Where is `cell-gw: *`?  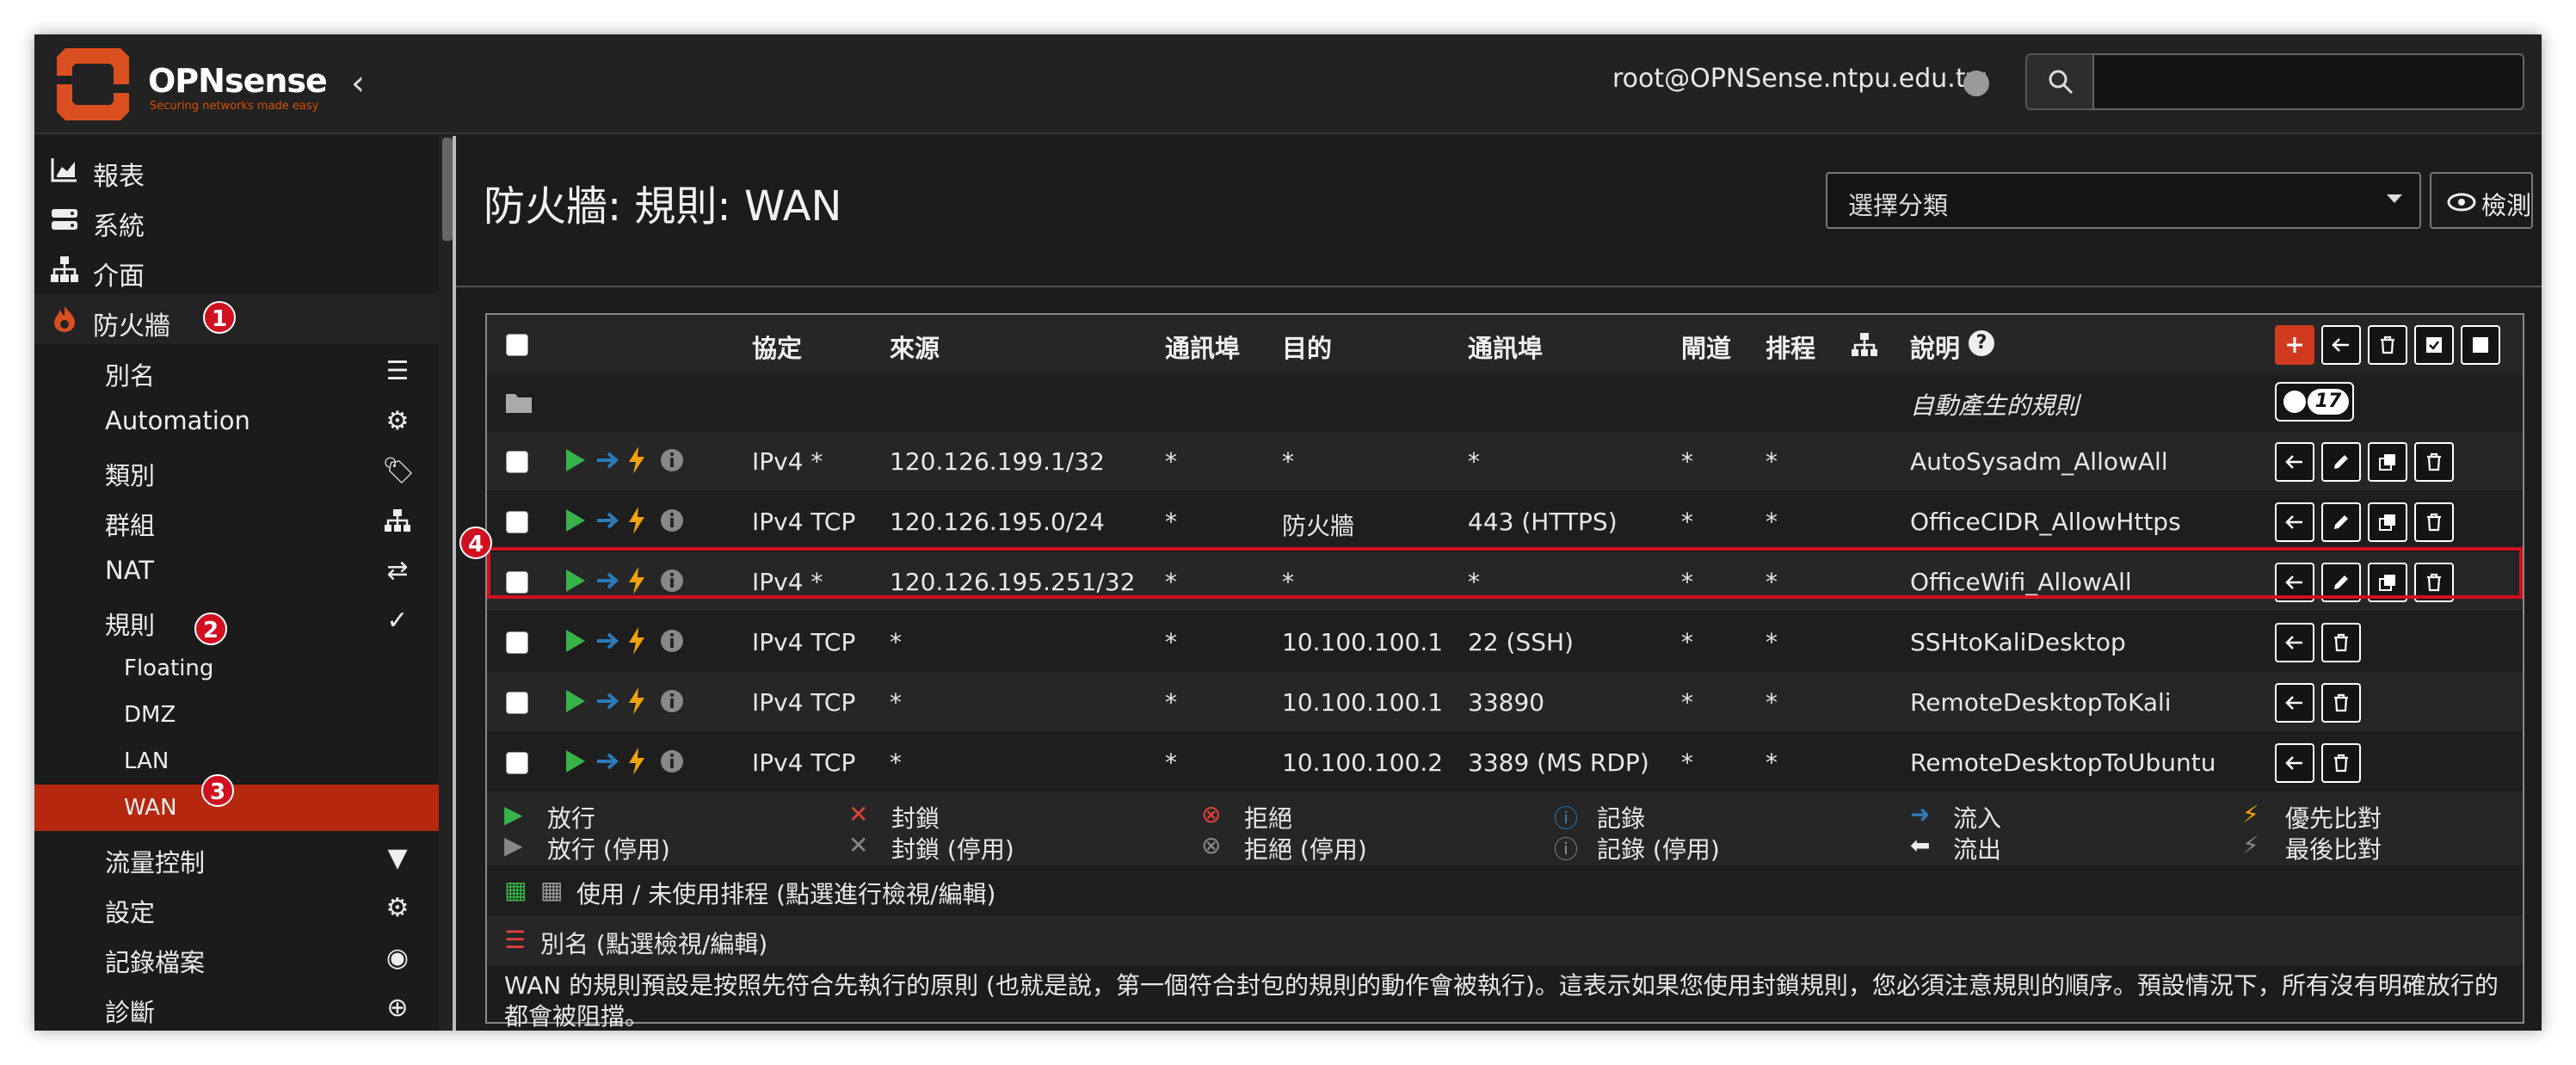 cell-gw: * is located at coordinates (1687, 762).